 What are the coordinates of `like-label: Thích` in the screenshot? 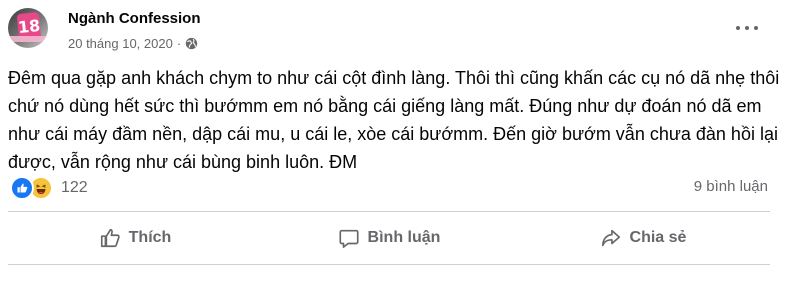 It's located at (150, 237).